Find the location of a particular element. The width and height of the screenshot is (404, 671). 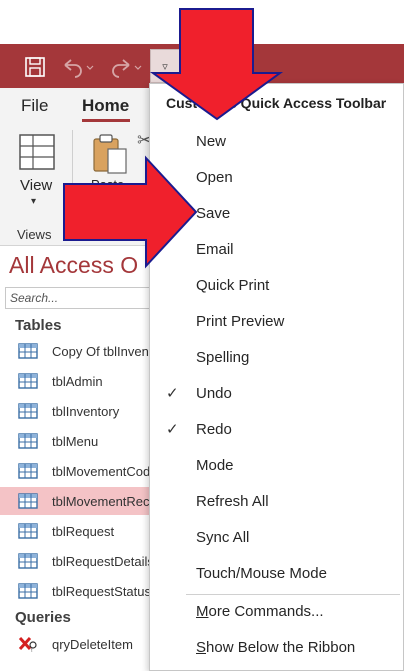

nav-table-item: tblMenu is located at coordinates (80, 441).